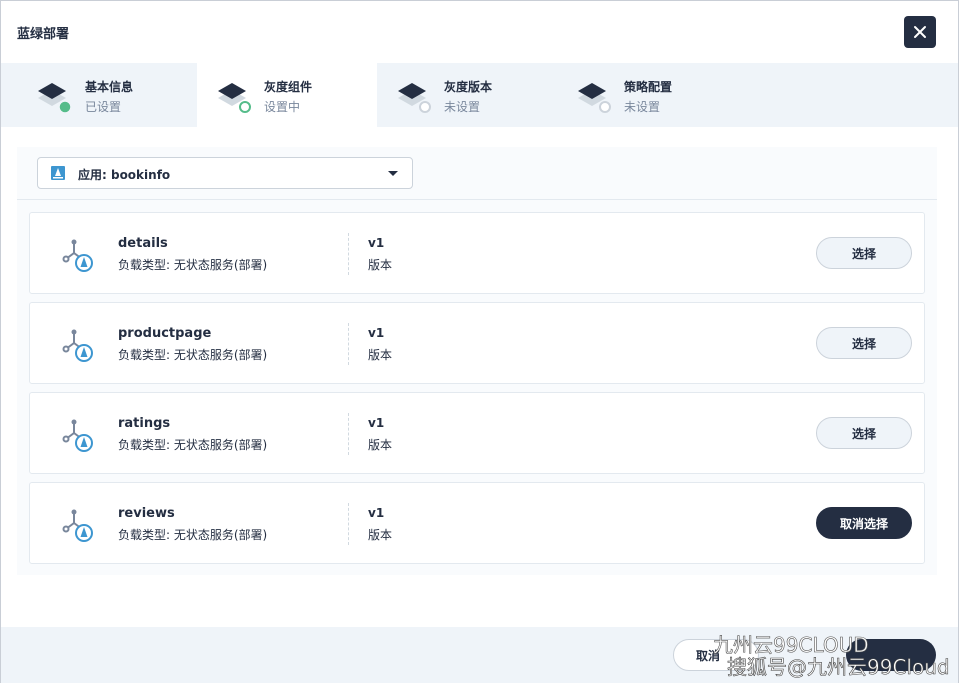  Describe the element at coordinates (43, 34) in the screenshot. I see `dialog-title: 蓝绿部署` at that location.